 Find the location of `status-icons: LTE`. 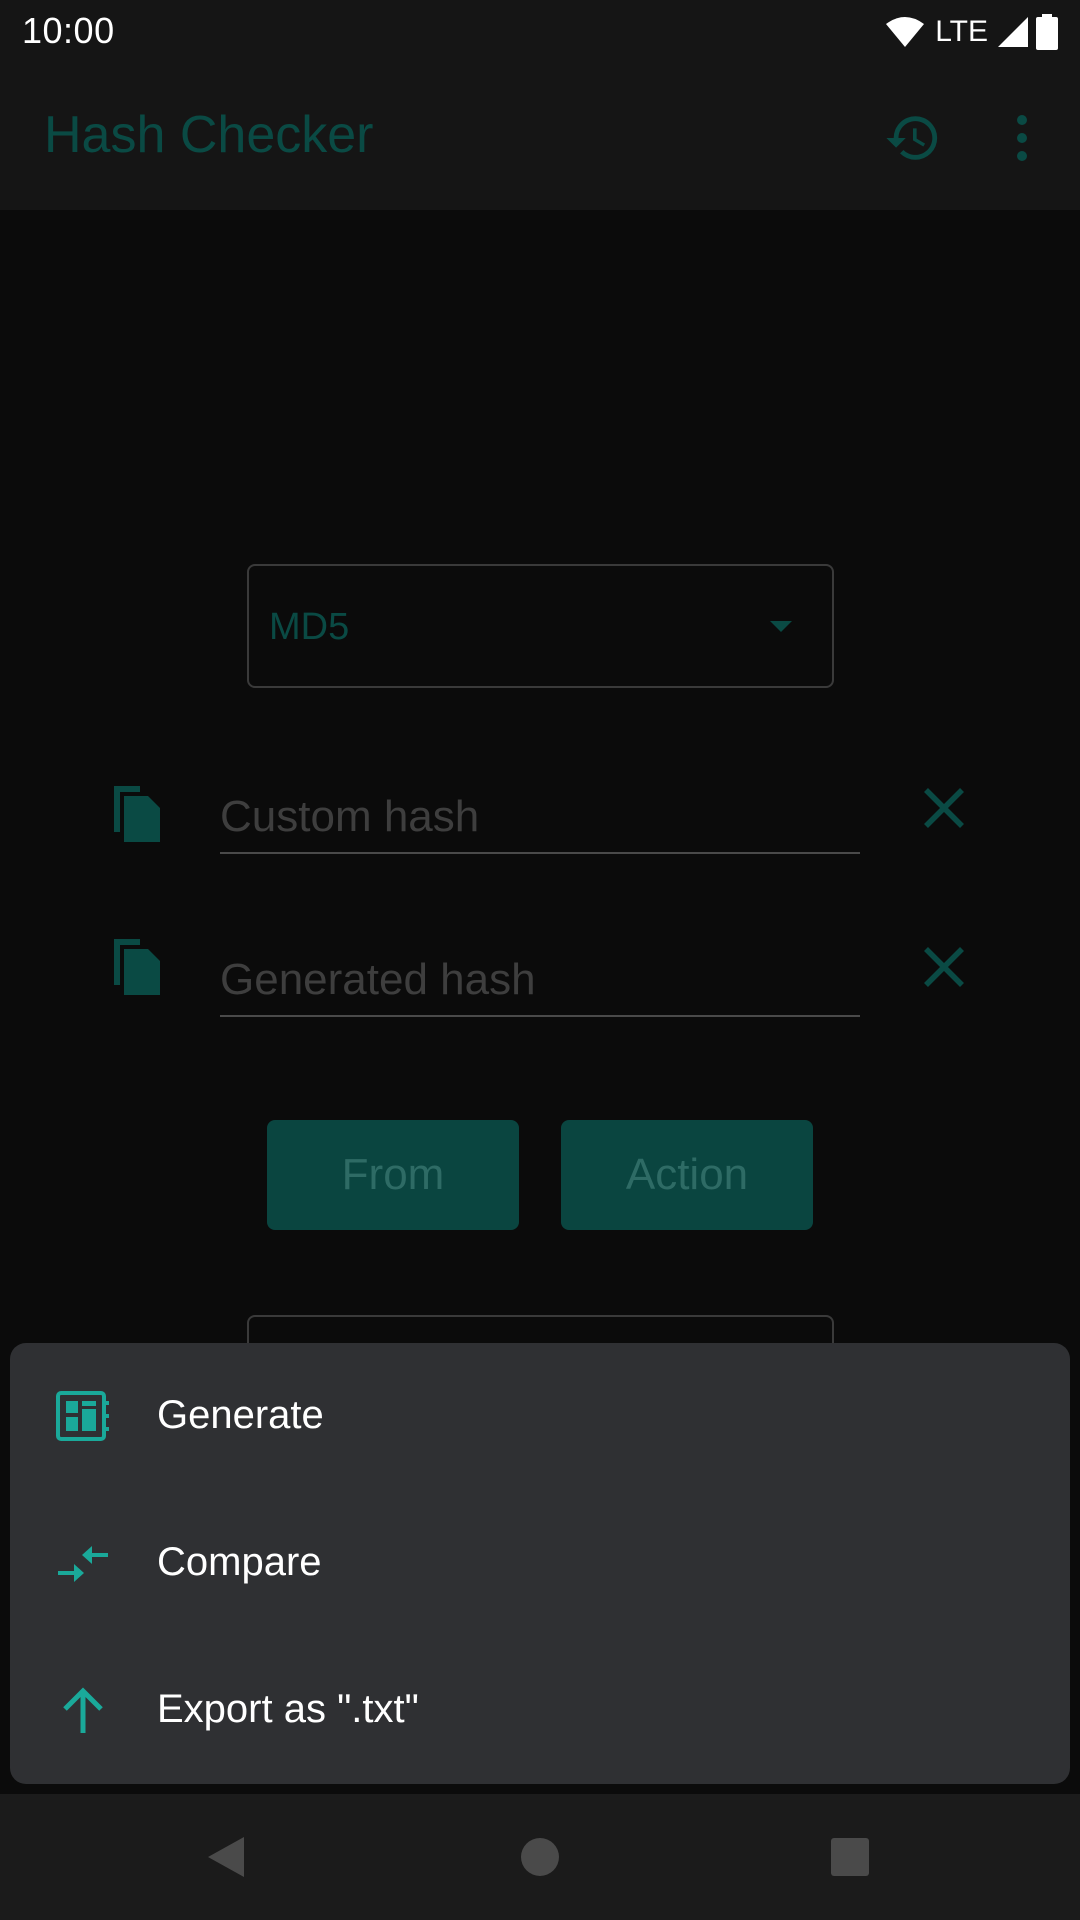

status-icons: LTE is located at coordinates (971, 32).